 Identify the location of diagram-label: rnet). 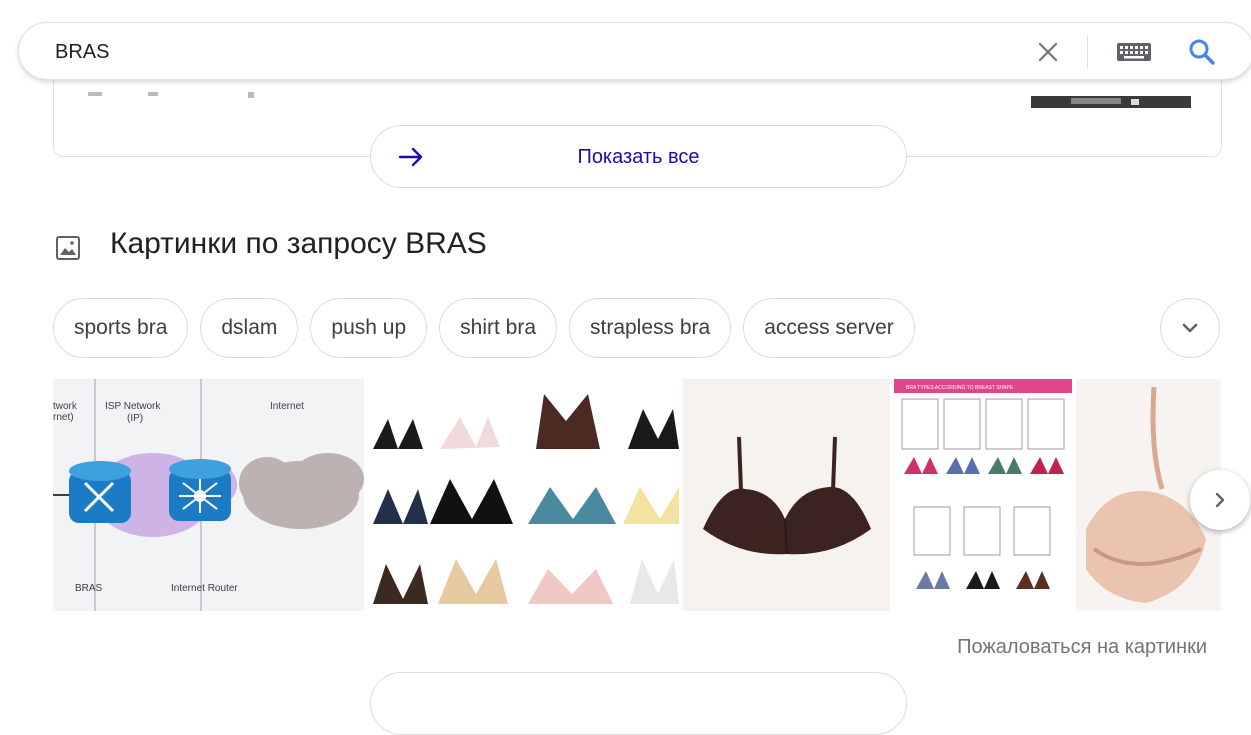
(63, 417).